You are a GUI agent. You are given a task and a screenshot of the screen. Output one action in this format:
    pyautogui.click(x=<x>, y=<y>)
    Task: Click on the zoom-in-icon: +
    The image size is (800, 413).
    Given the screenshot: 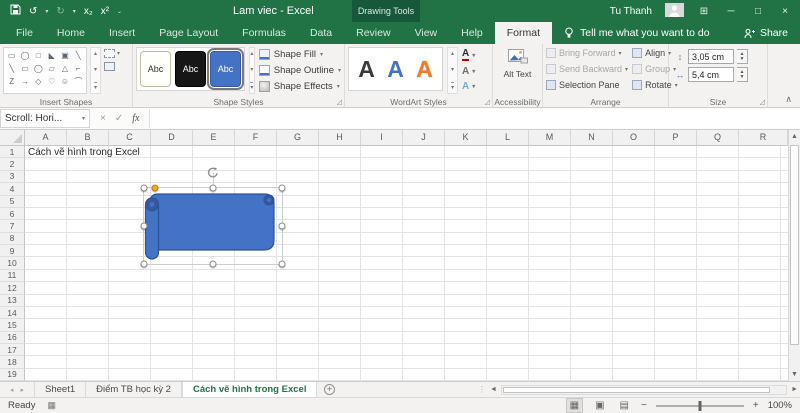 What is the action you would take?
    pyautogui.click(x=756, y=405)
    